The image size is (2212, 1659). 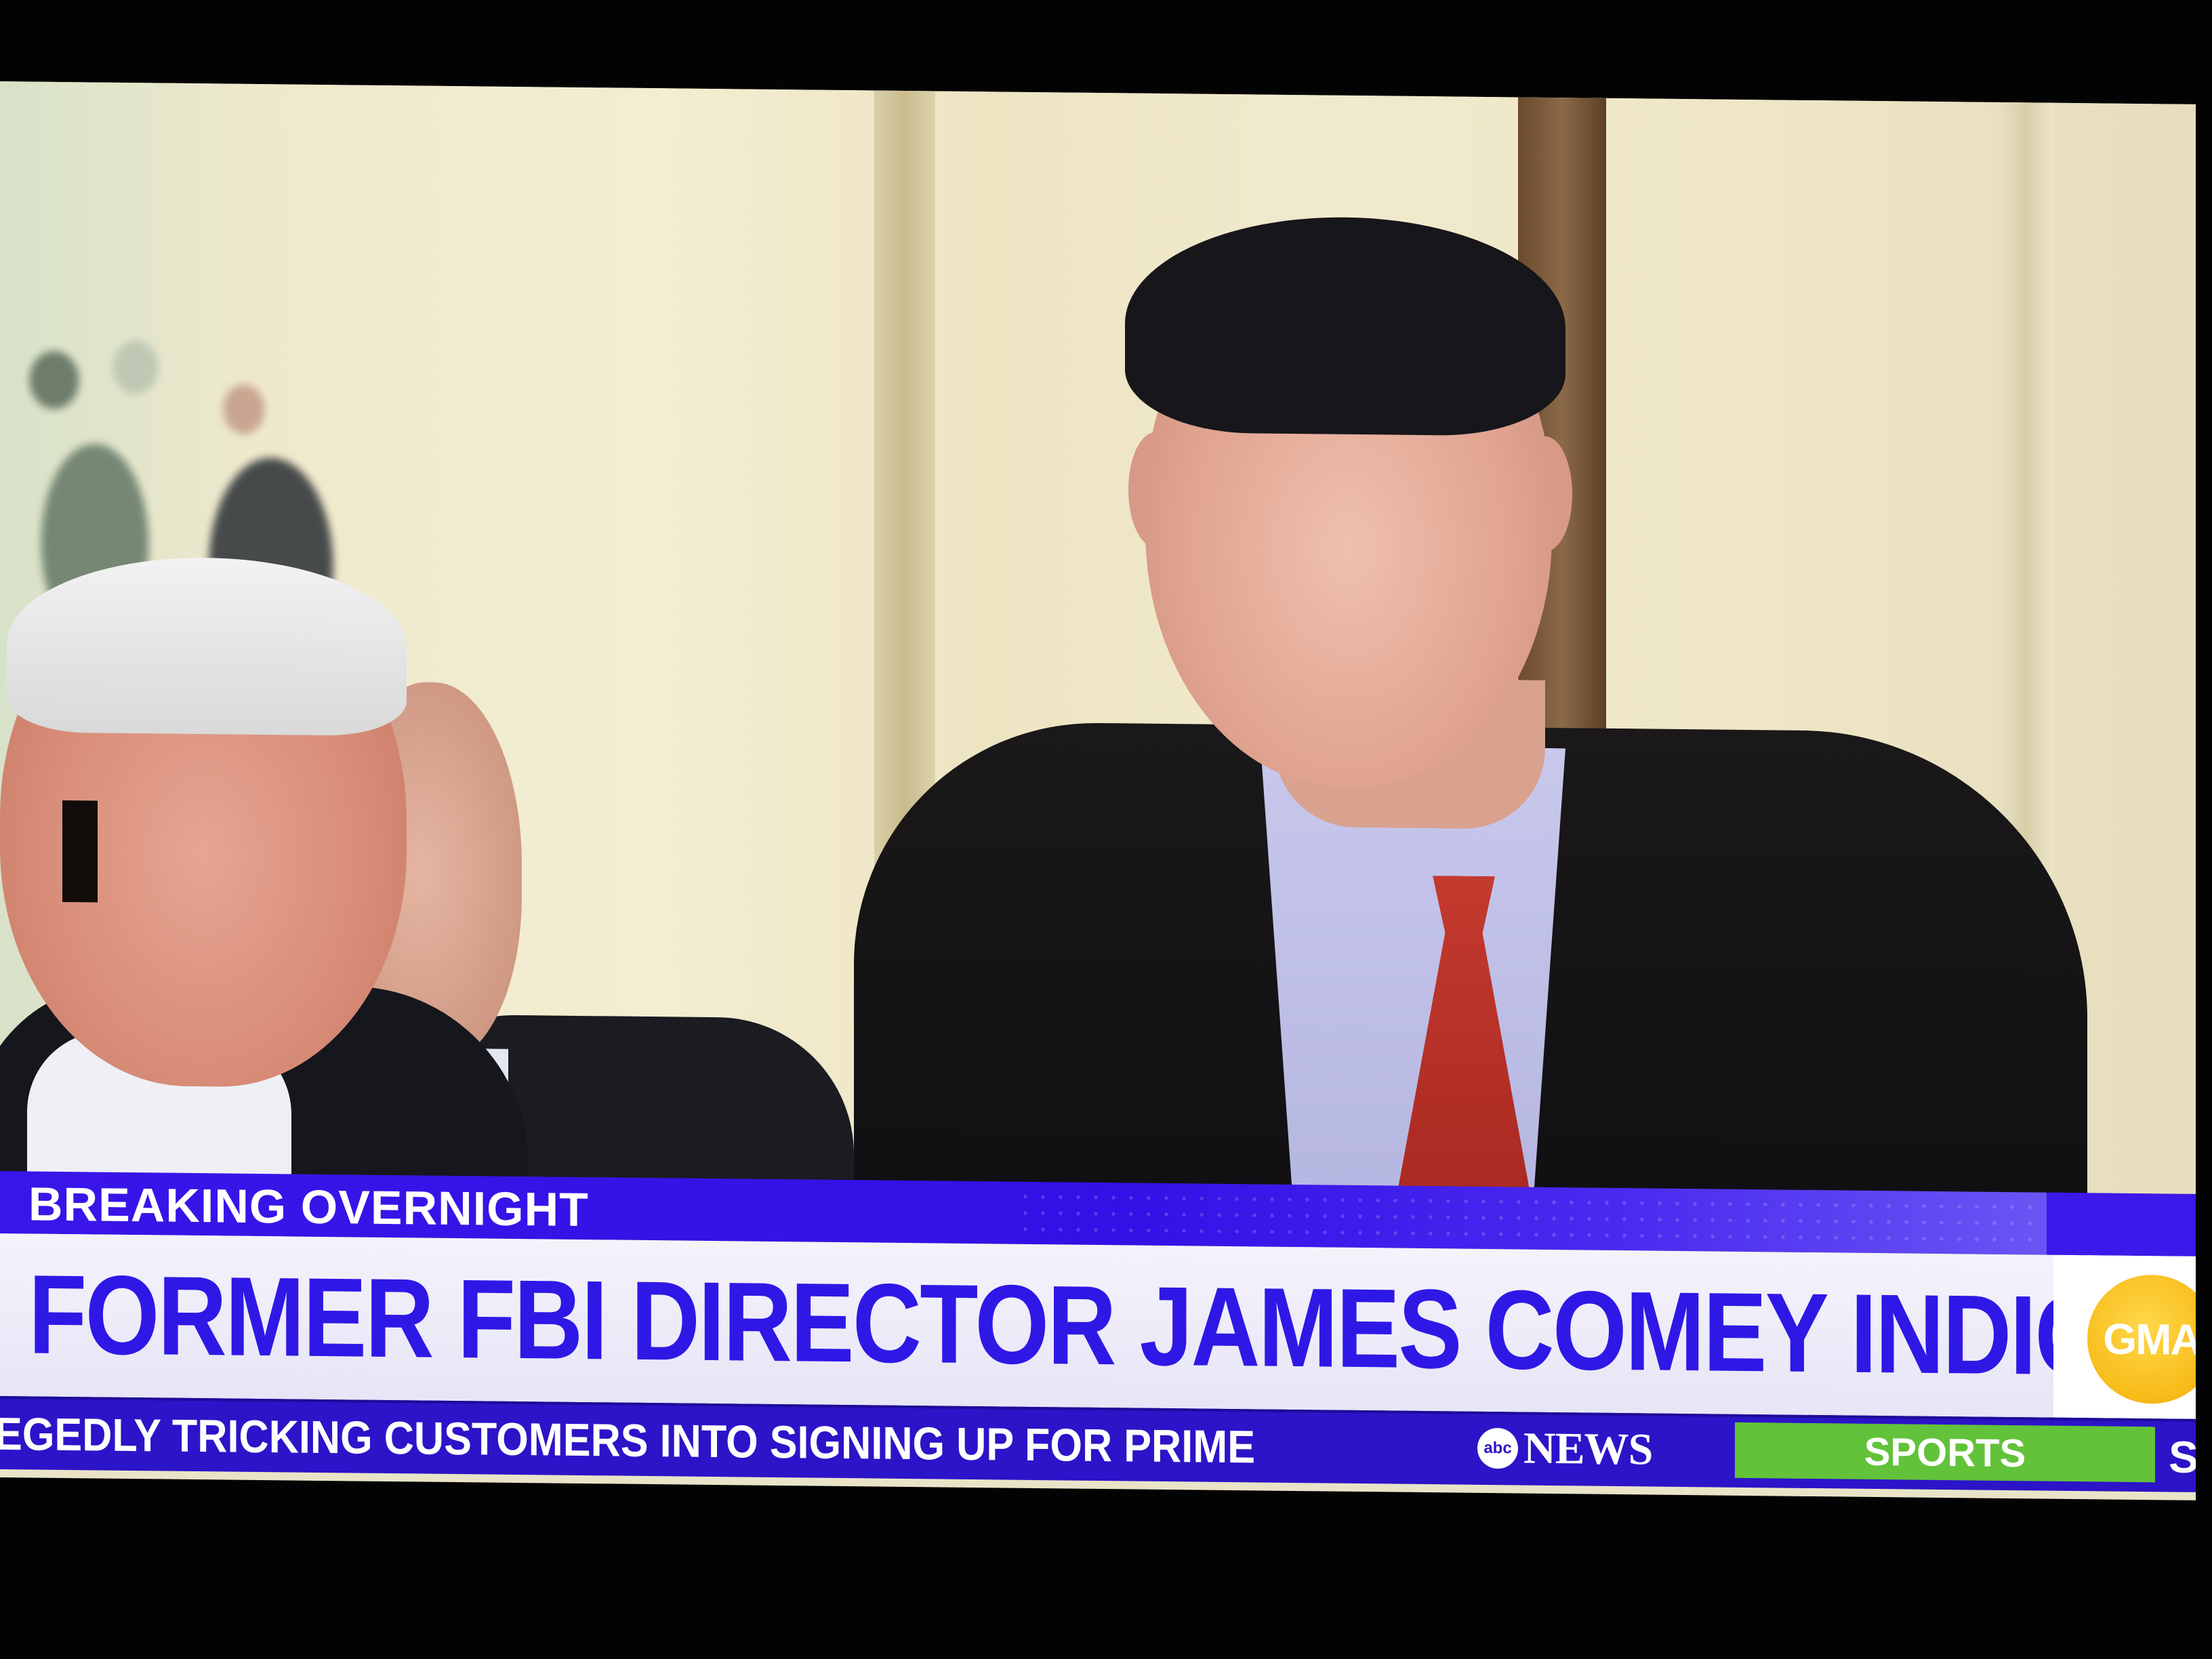 I want to click on news-label: NEWS, so click(x=1588, y=1449).